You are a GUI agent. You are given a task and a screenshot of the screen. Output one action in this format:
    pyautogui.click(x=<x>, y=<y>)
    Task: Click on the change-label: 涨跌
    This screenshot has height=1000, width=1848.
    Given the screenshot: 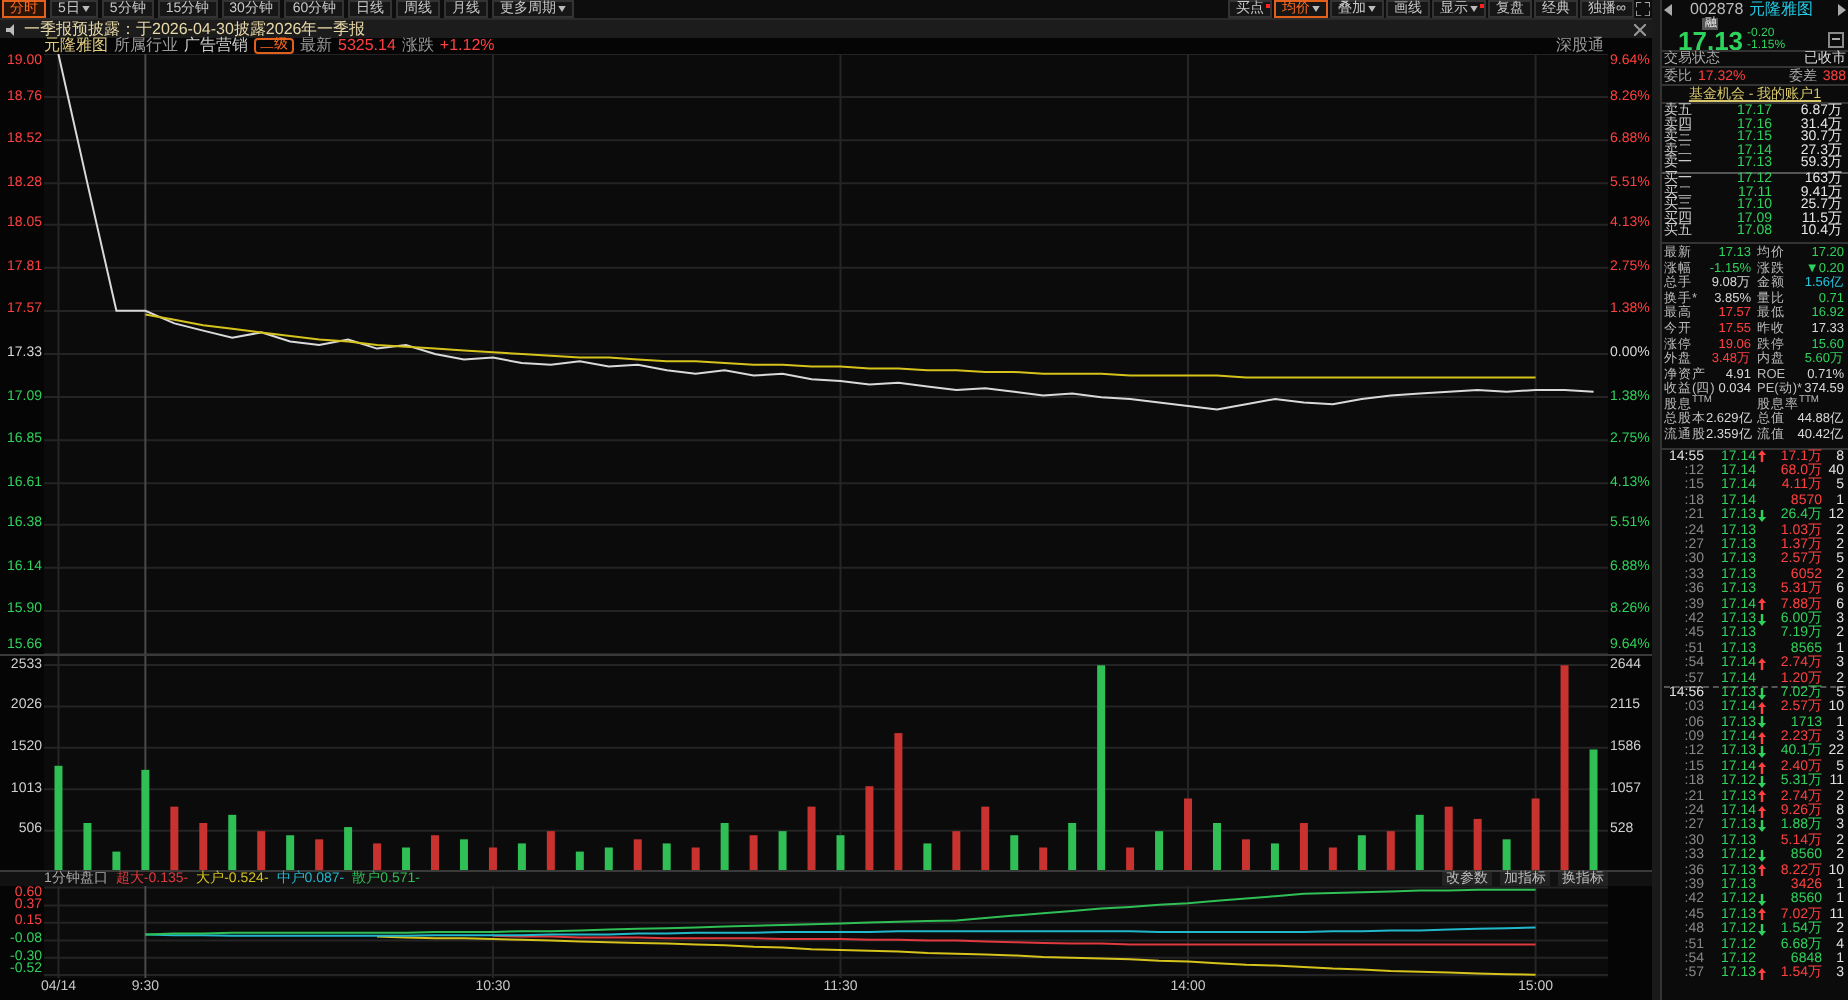 What is the action you would take?
    pyautogui.click(x=417, y=46)
    